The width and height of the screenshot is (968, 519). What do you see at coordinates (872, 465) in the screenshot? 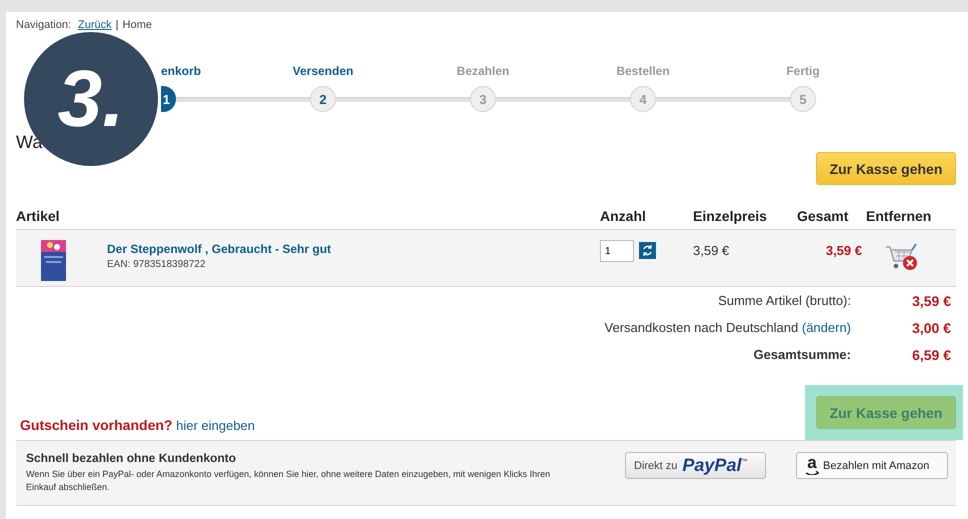
I see `amazon-button: a Bezahlen mit Amazon` at bounding box center [872, 465].